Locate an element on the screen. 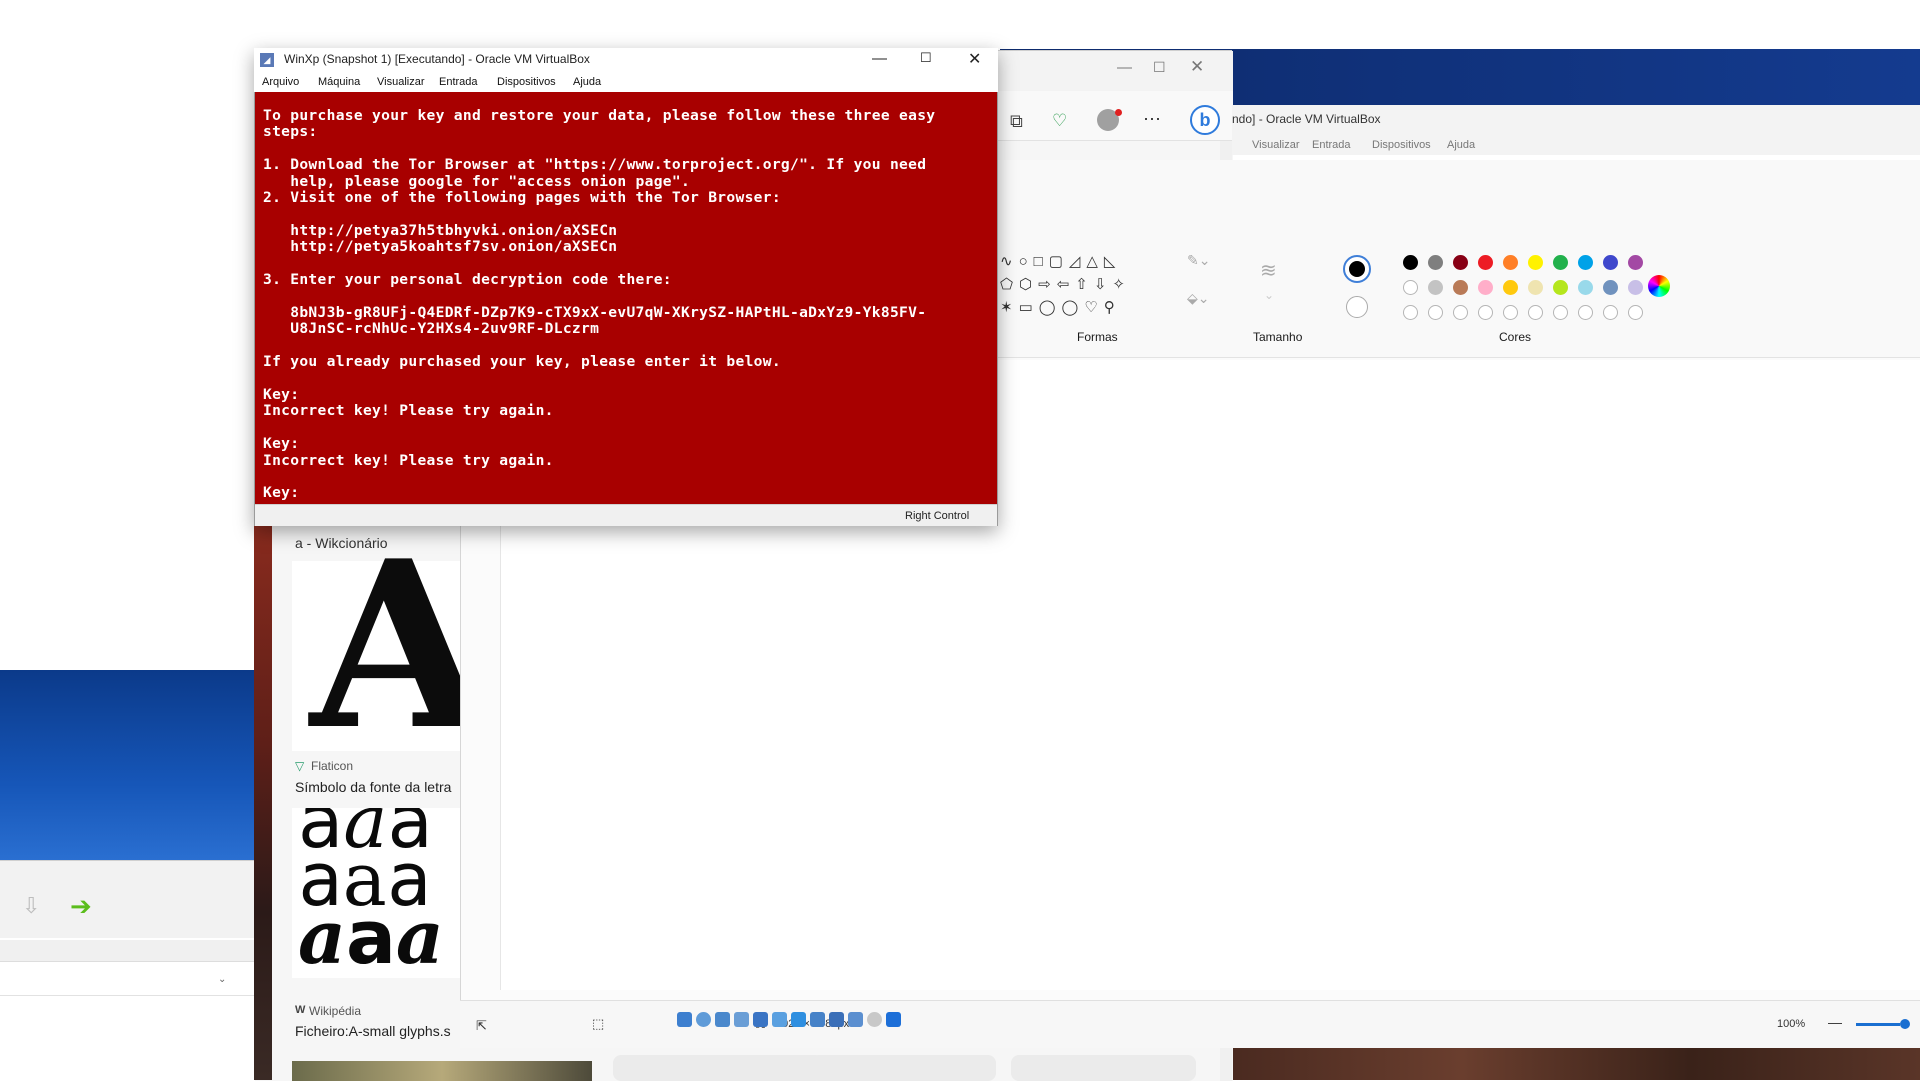 Image resolution: width=1920 pixels, height=1081 pixels. color2-selector is located at coordinates (1357, 307).